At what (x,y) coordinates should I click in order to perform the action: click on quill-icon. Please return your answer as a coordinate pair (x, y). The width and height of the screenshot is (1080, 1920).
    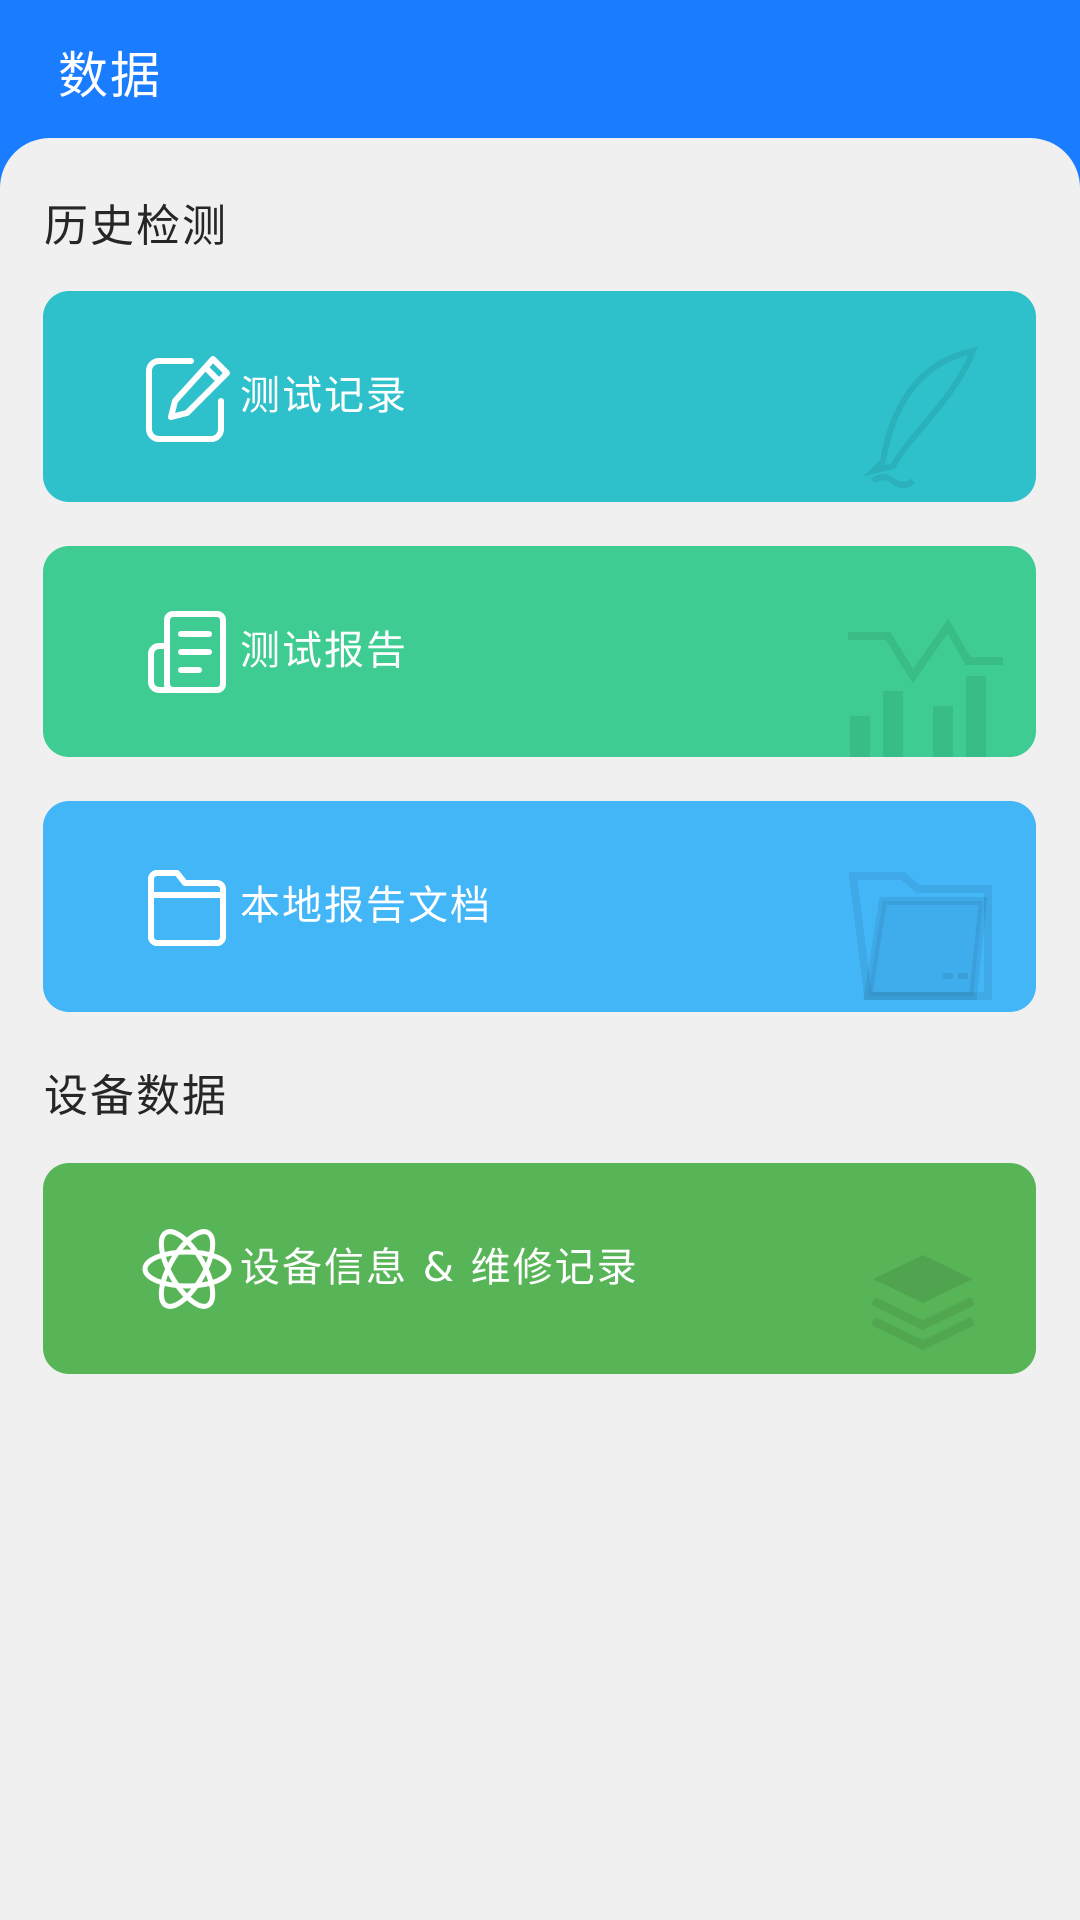
    Looking at the image, I should click on (920, 417).